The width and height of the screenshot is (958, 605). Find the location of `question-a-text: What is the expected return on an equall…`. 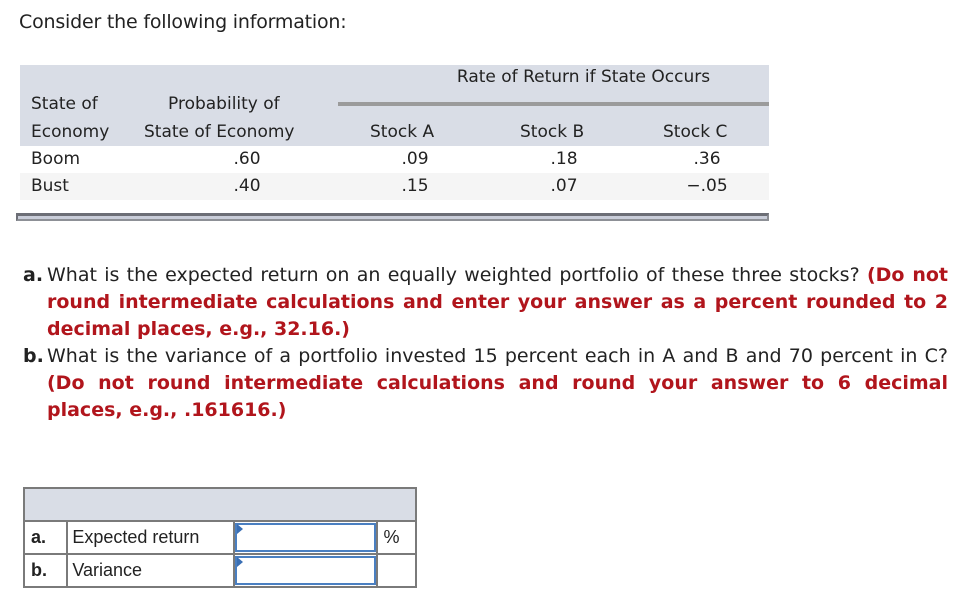

question-a-text: What is the expected return on an equall… is located at coordinates (453, 275).